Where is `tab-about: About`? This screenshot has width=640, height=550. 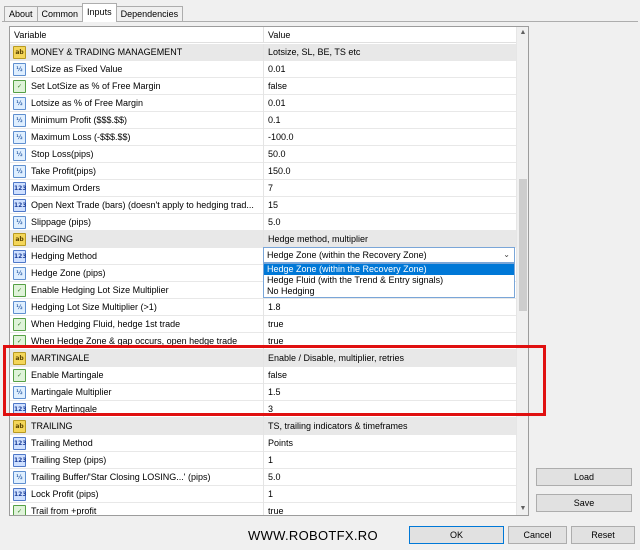
tab-about: About is located at coordinates (21, 14).